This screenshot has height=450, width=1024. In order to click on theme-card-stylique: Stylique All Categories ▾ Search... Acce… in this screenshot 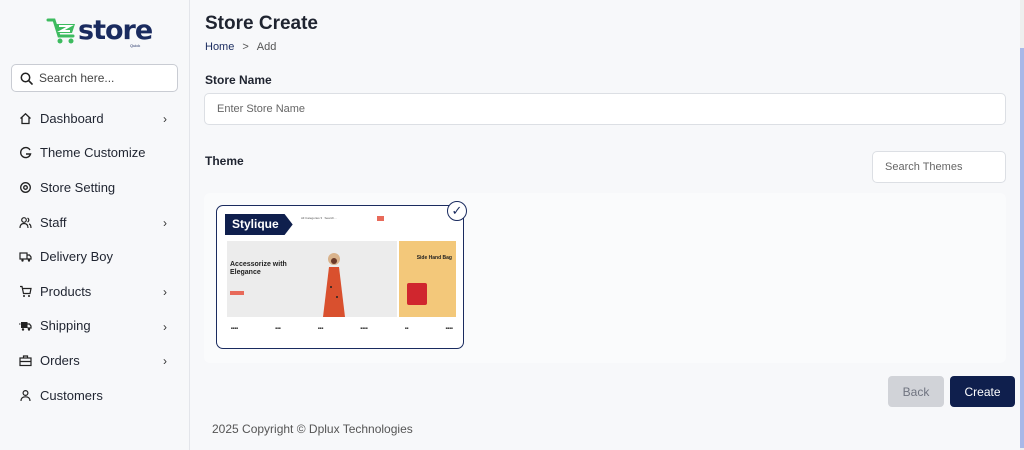, I will do `click(340, 277)`.